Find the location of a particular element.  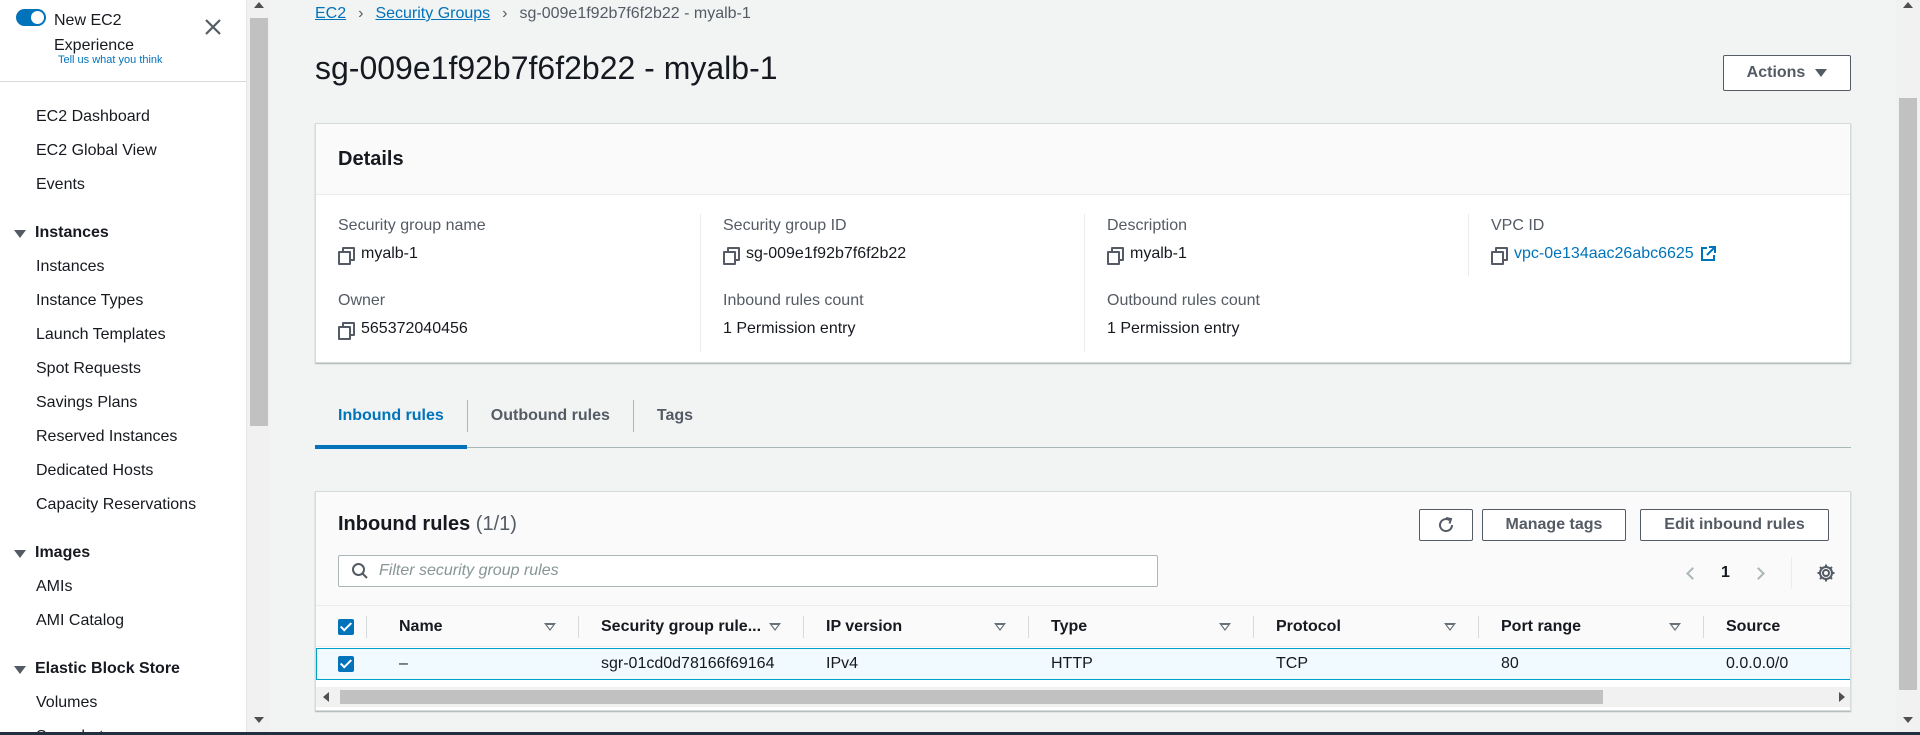

gear-icon is located at coordinates (1826, 573).